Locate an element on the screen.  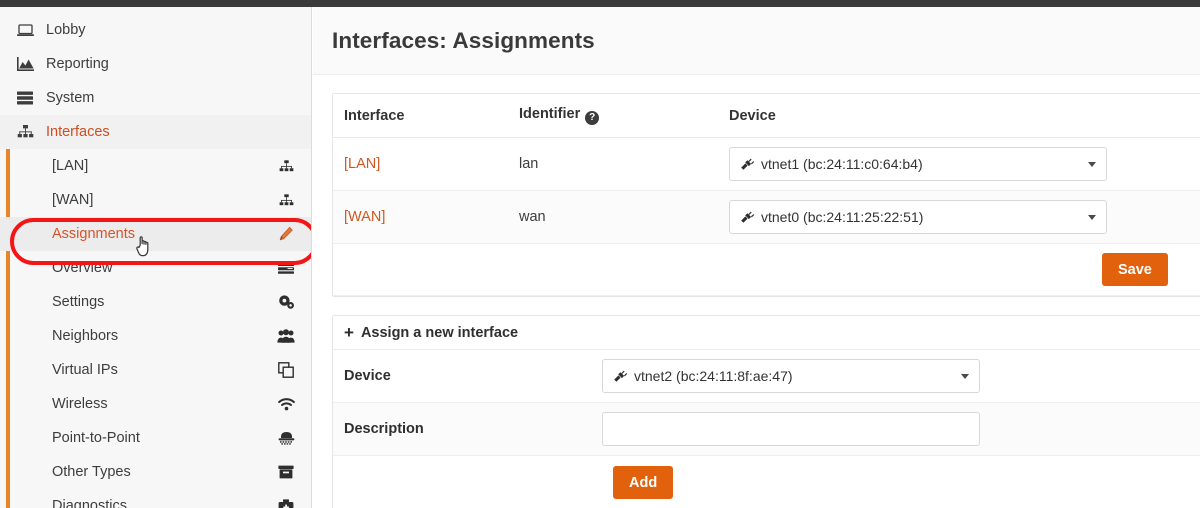
new-description-row: Description is located at coordinates (766, 429).